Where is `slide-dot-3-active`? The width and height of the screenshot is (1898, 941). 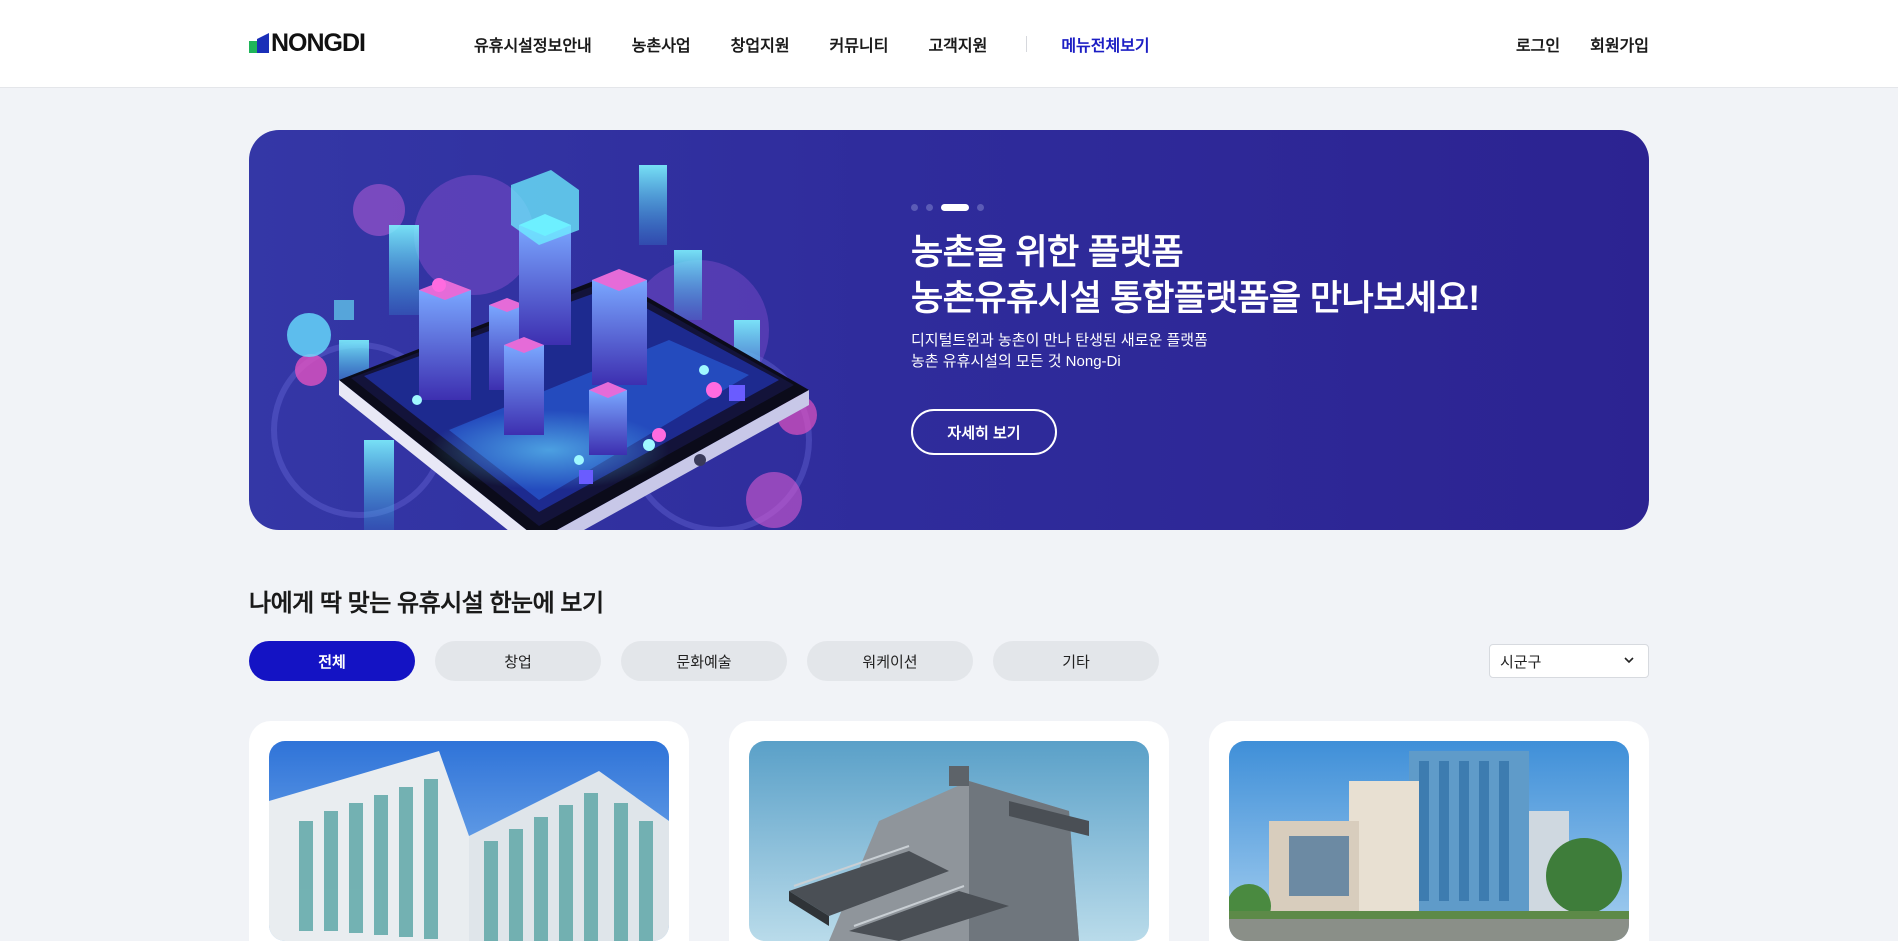 slide-dot-3-active is located at coordinates (955, 207).